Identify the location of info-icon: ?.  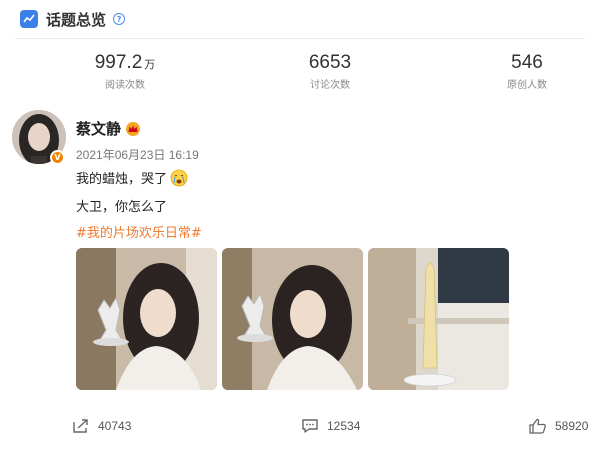
(119, 19).